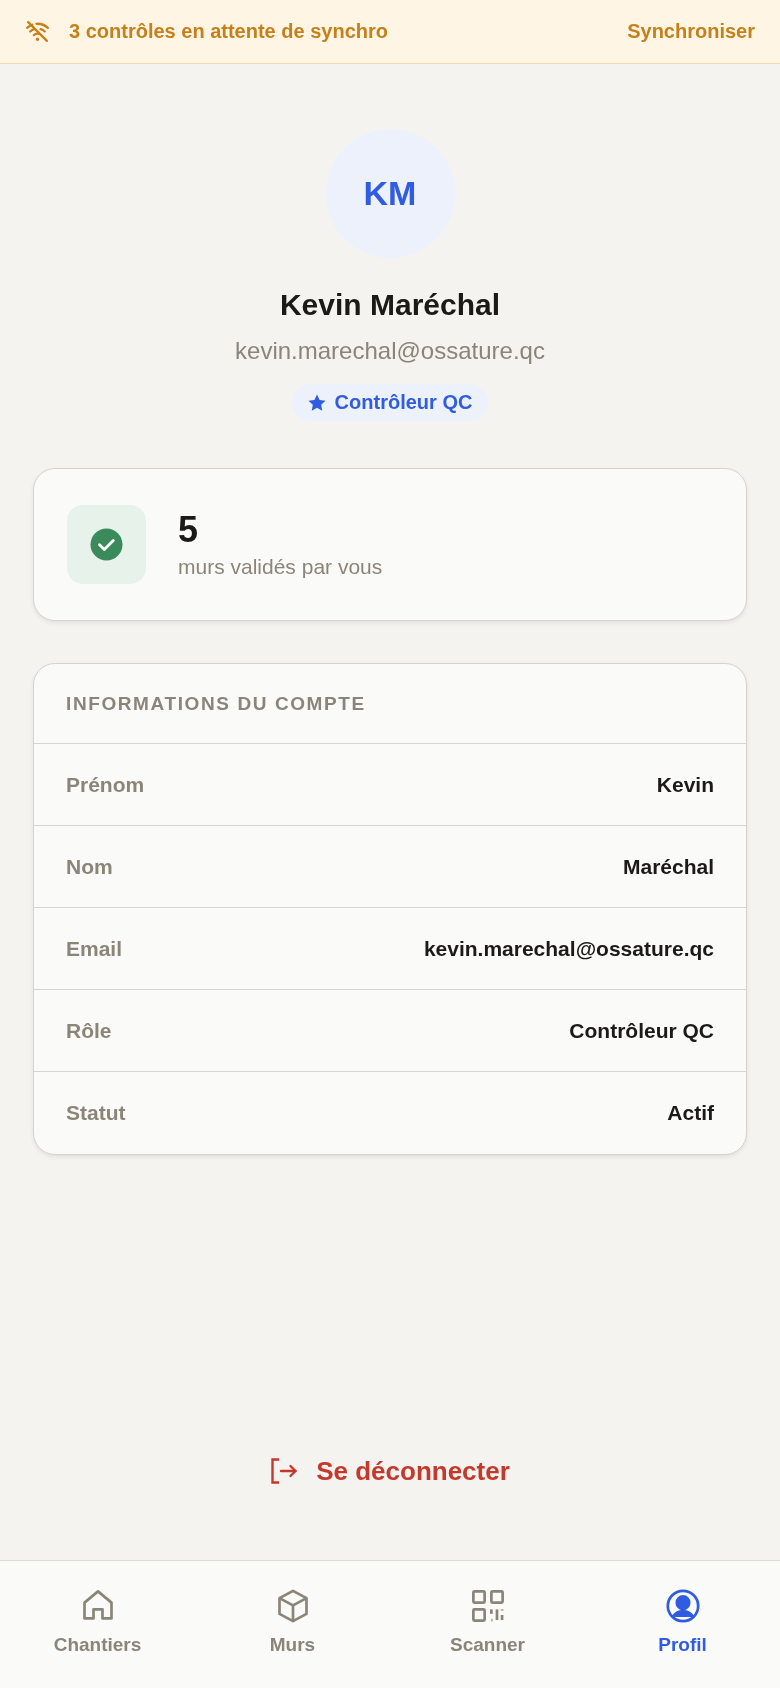 The width and height of the screenshot is (780, 1688). Describe the element at coordinates (37, 31) in the screenshot. I see `wifi-off-icon` at that location.